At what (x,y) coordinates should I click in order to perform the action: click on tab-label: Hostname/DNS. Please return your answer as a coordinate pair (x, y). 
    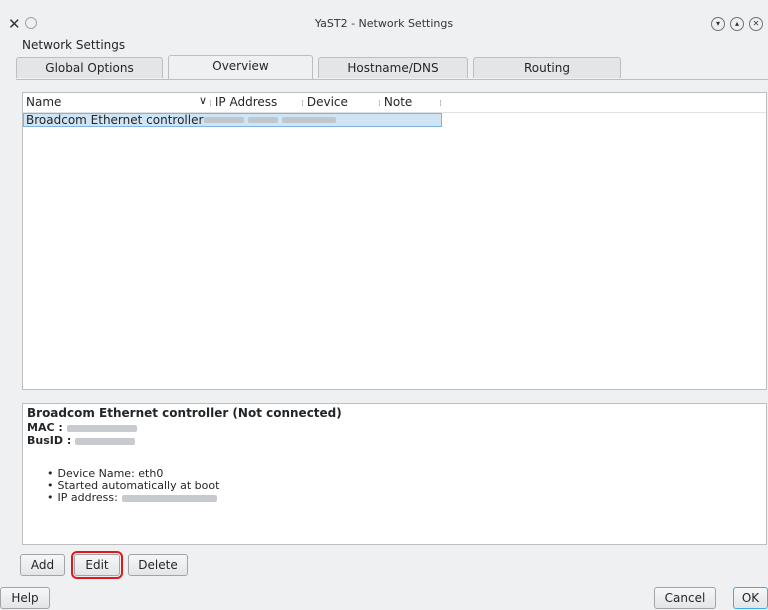
    Looking at the image, I should click on (393, 68).